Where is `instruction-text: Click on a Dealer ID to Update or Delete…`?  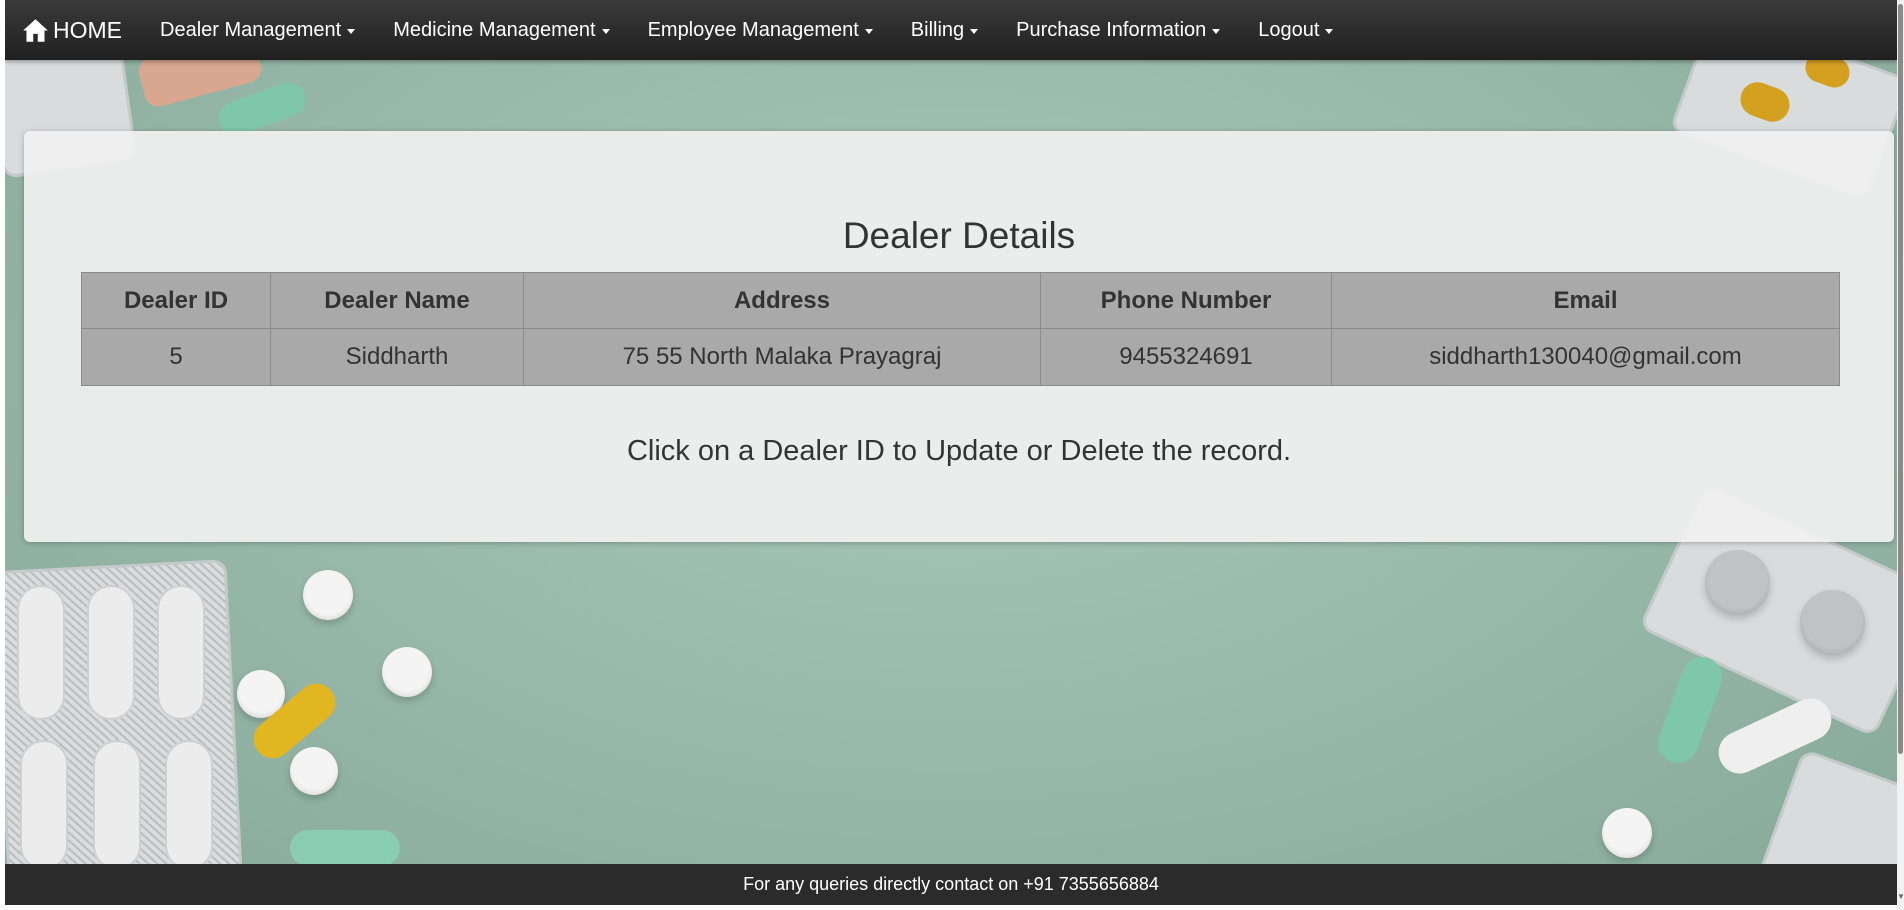 instruction-text: Click on a Dealer ID to Update or Delete… is located at coordinates (959, 451).